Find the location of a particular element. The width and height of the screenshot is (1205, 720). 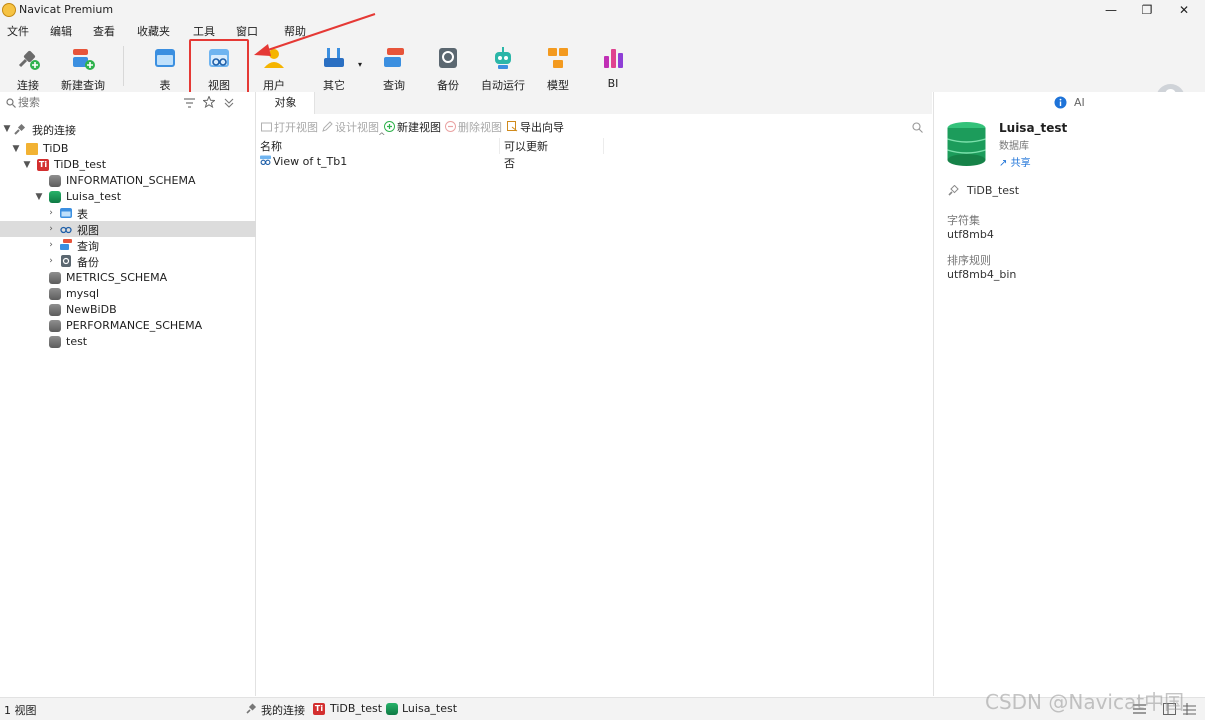

tree-label: 查询 is located at coordinates (88, 246).